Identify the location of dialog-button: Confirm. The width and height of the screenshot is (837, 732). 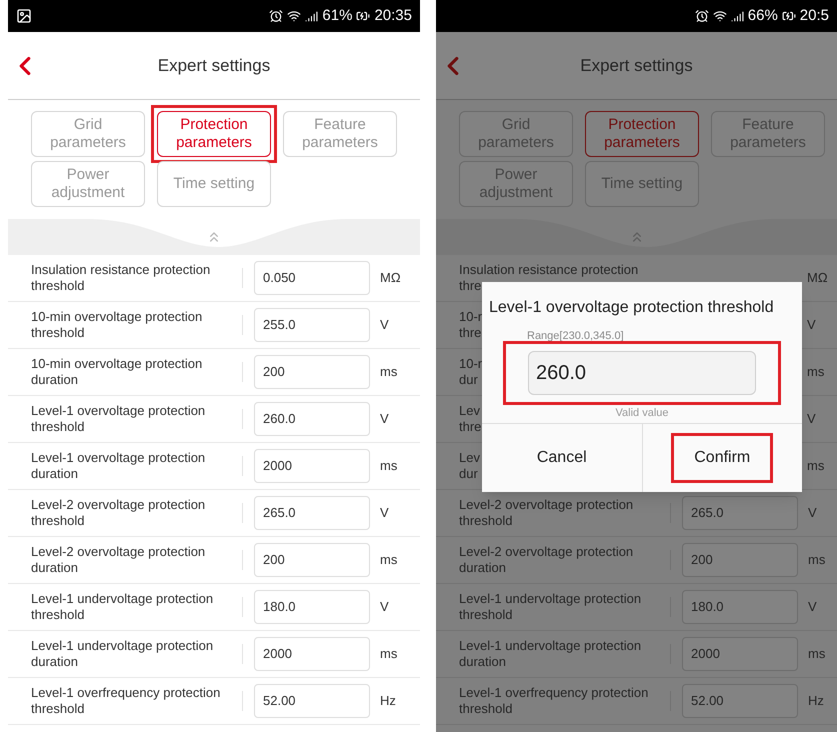
(722, 458).